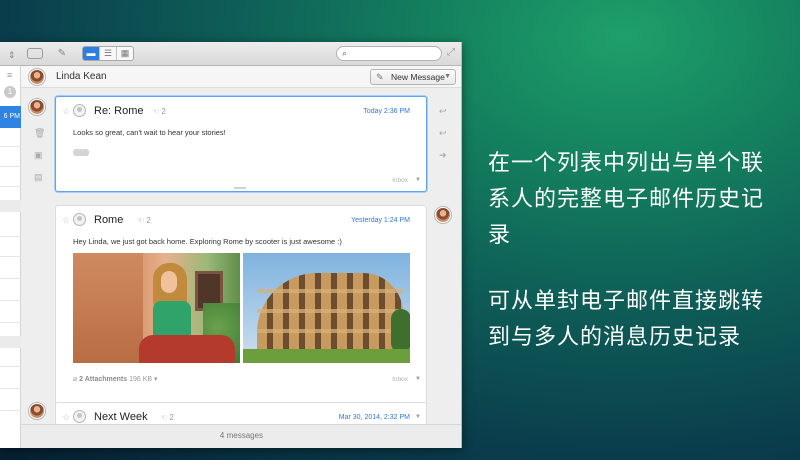 The image size is (800, 460). Describe the element at coordinates (119, 111) in the screenshot. I see `message-subject: Re: Rome` at that location.